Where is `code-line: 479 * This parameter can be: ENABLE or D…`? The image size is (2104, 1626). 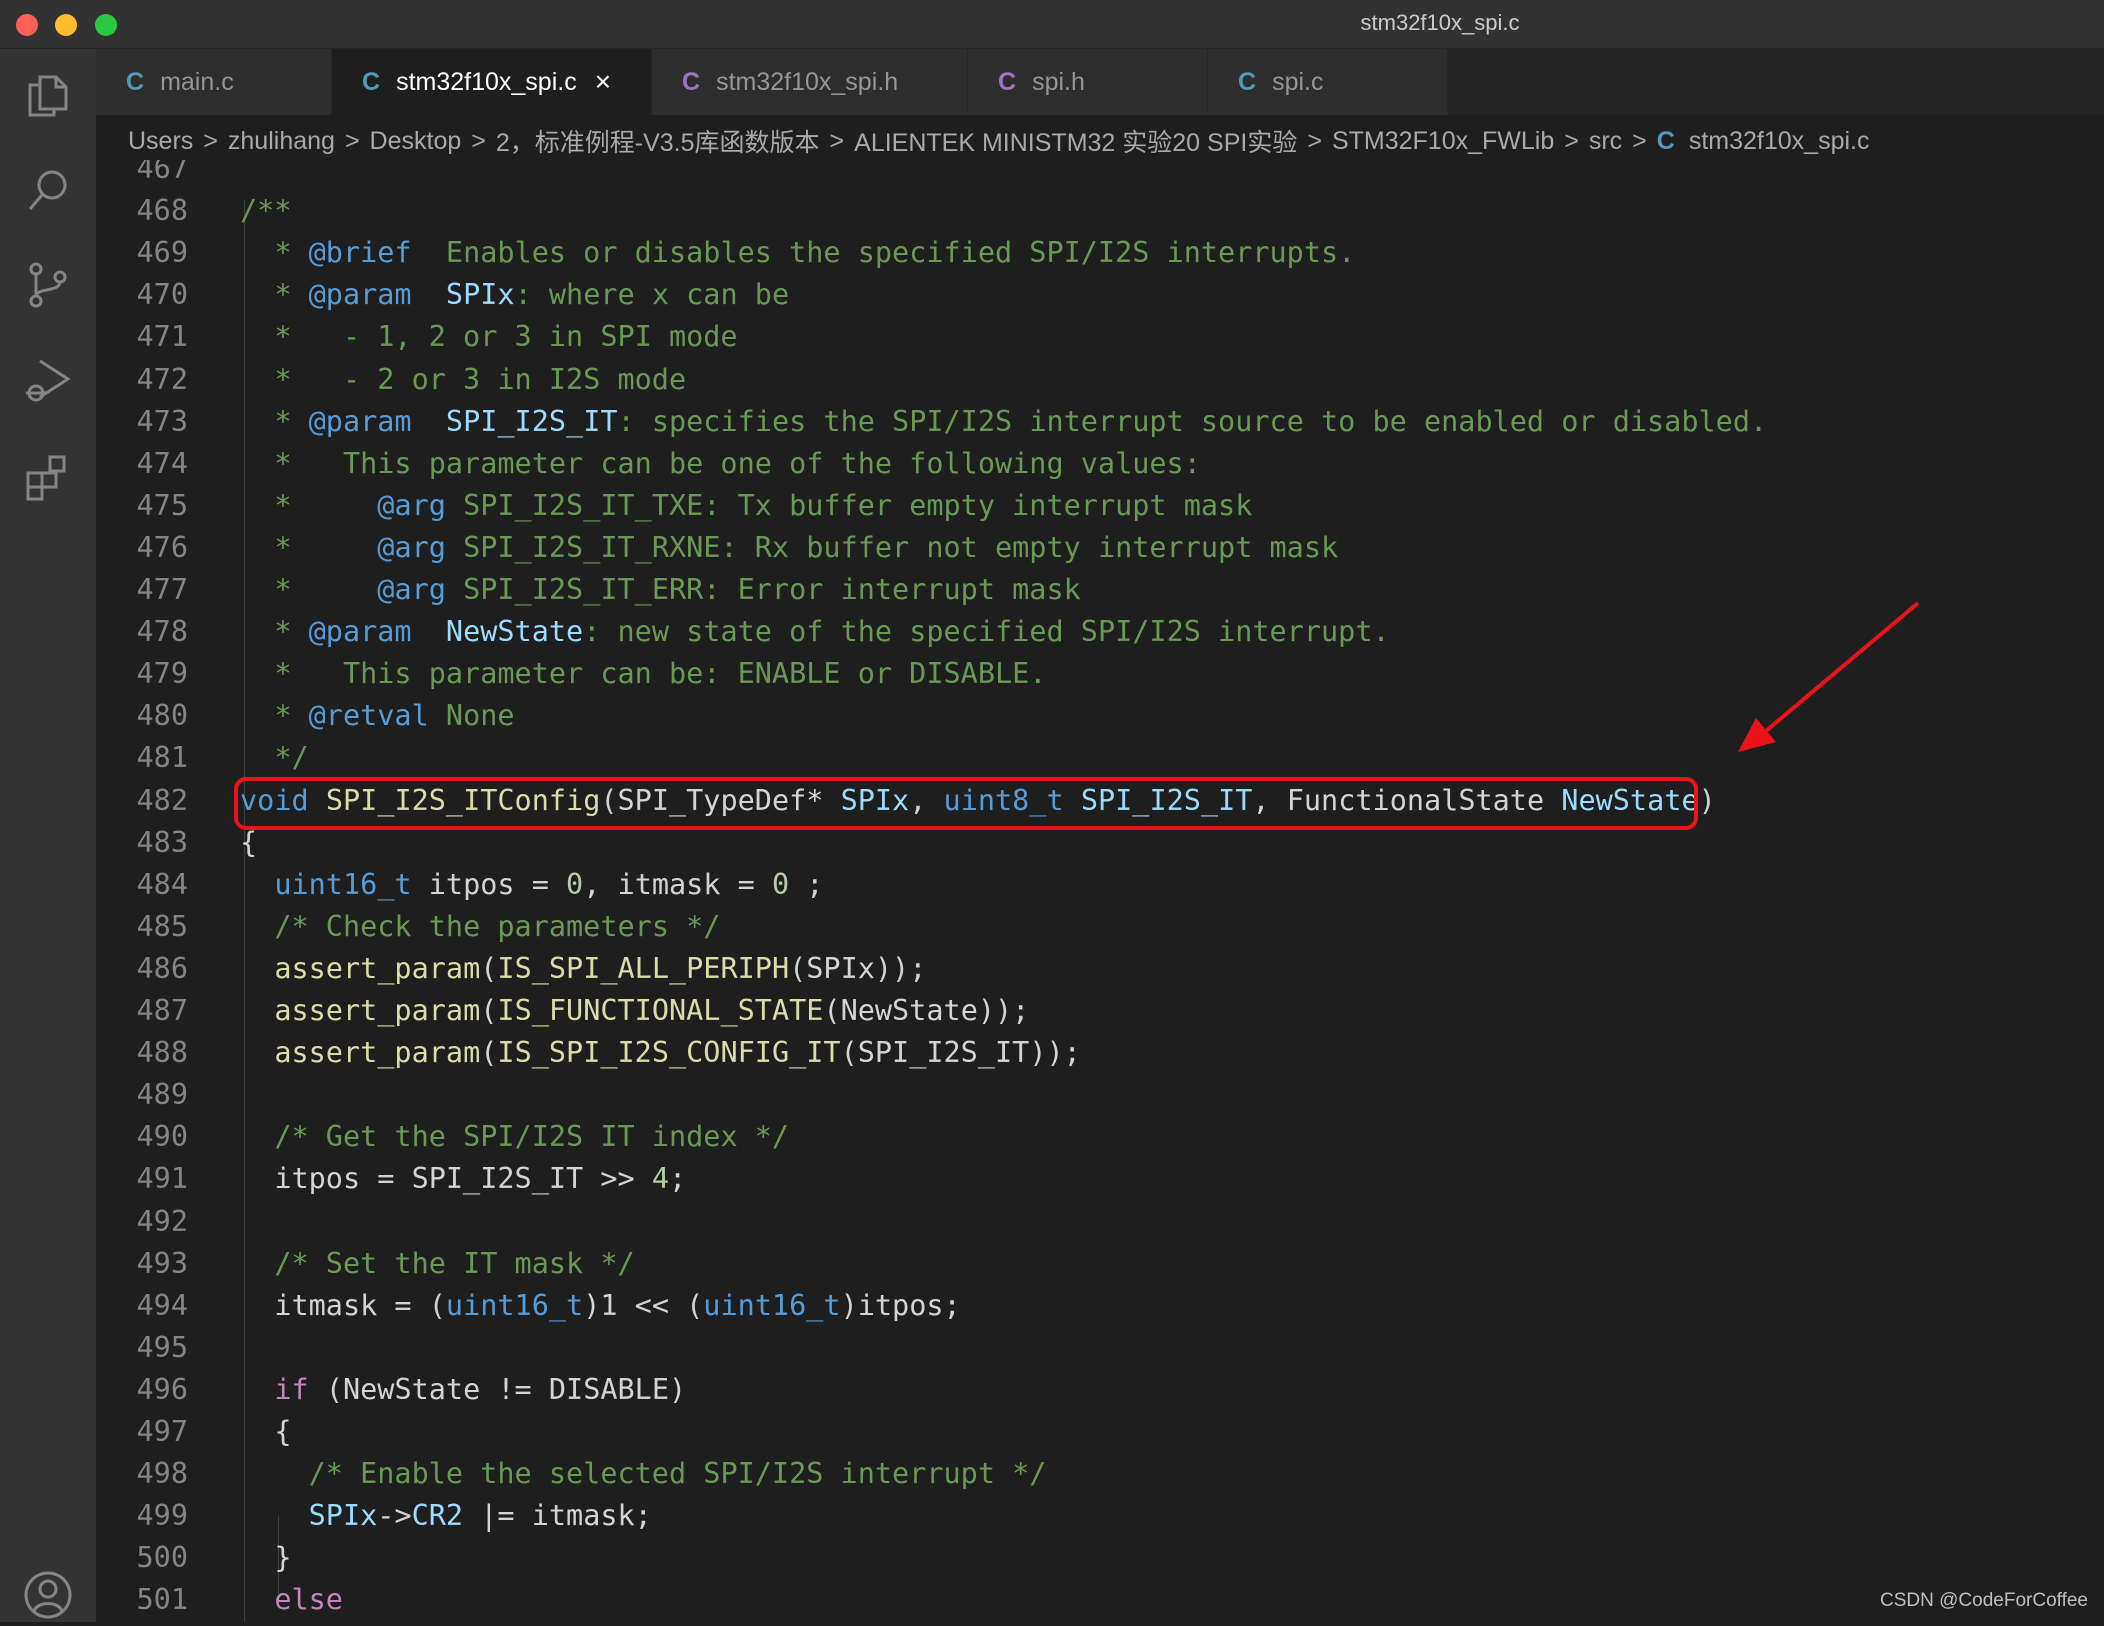
code-line: 479 * This parameter can be: ENABLE or D… is located at coordinates (1100, 674).